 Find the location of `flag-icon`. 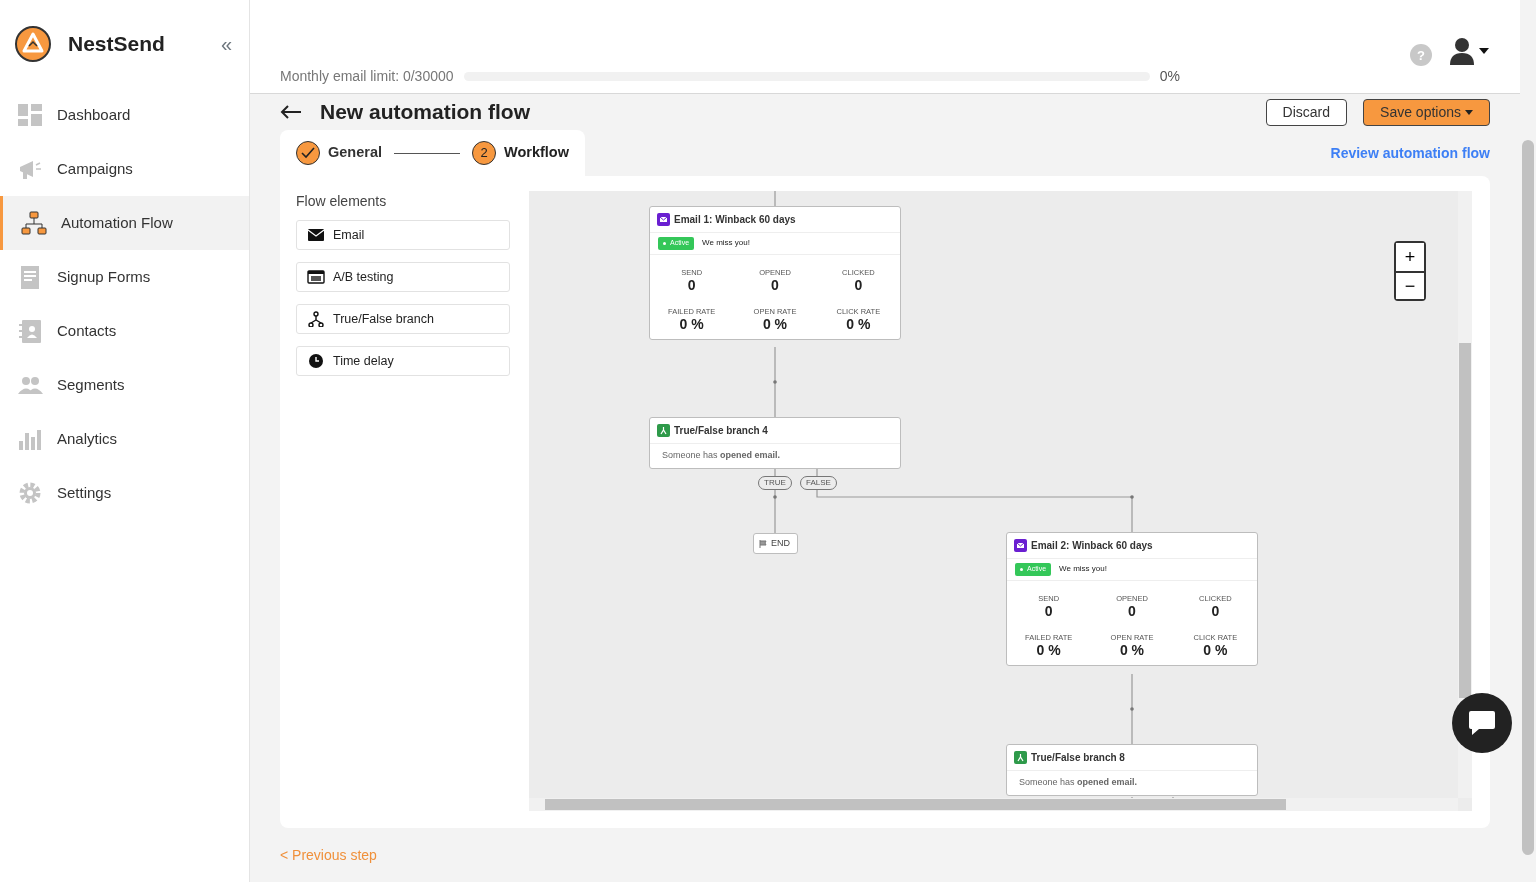

flag-icon is located at coordinates (763, 543).